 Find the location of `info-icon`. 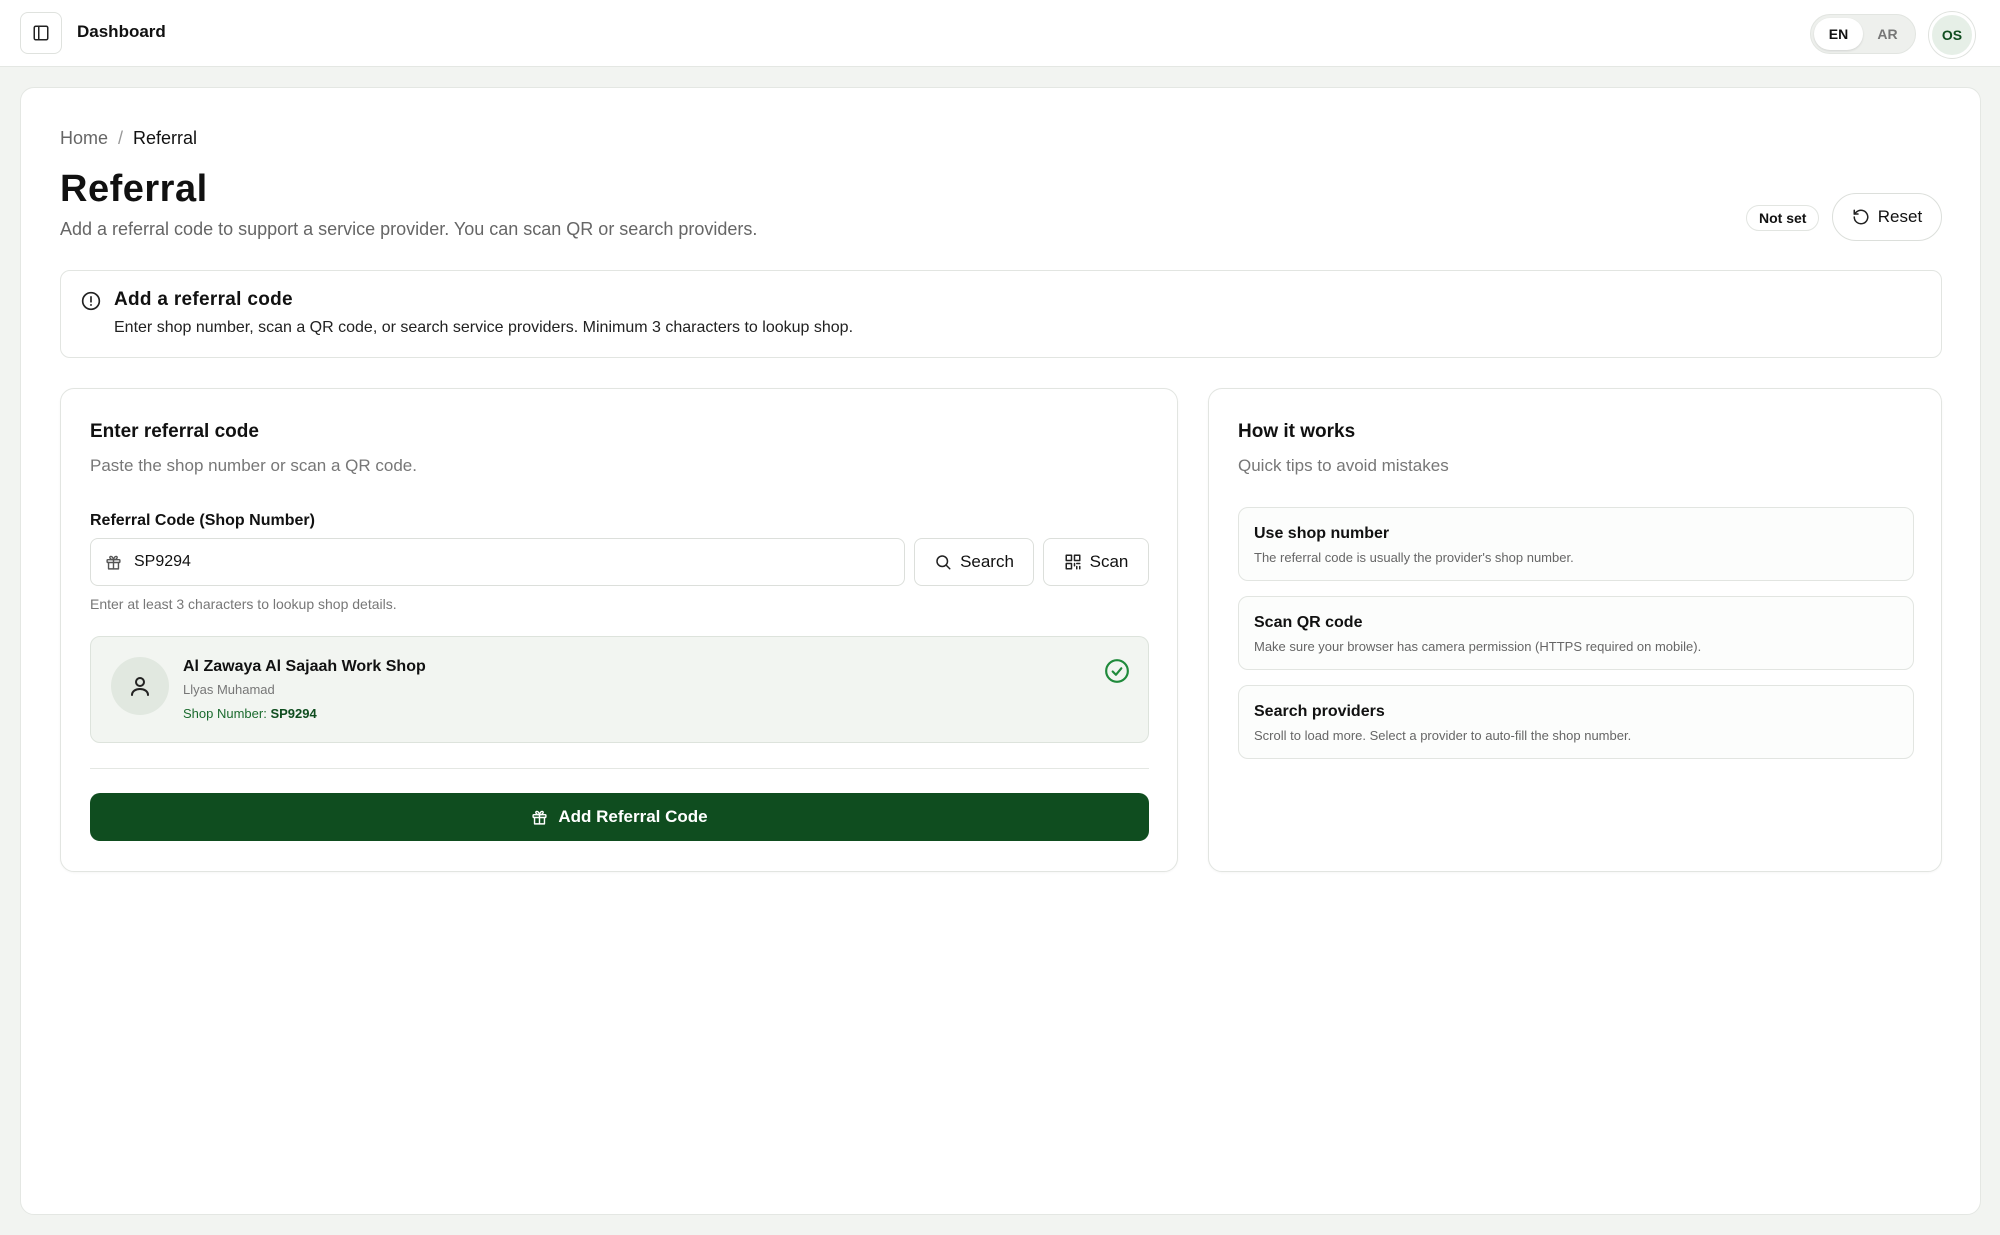

info-icon is located at coordinates (91, 301).